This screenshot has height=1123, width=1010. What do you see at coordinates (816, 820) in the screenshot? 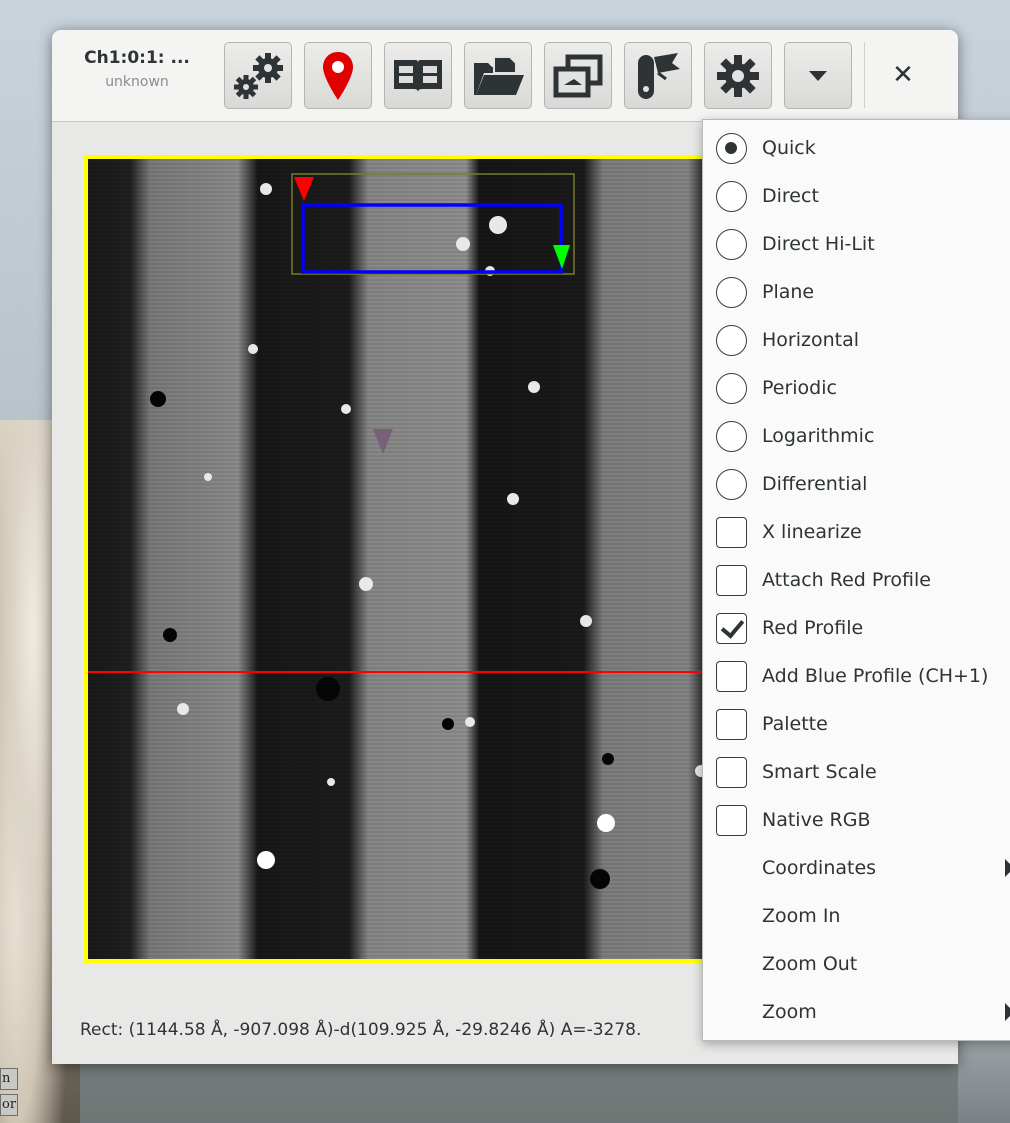
I see `menu-item-label: Native RGB` at bounding box center [816, 820].